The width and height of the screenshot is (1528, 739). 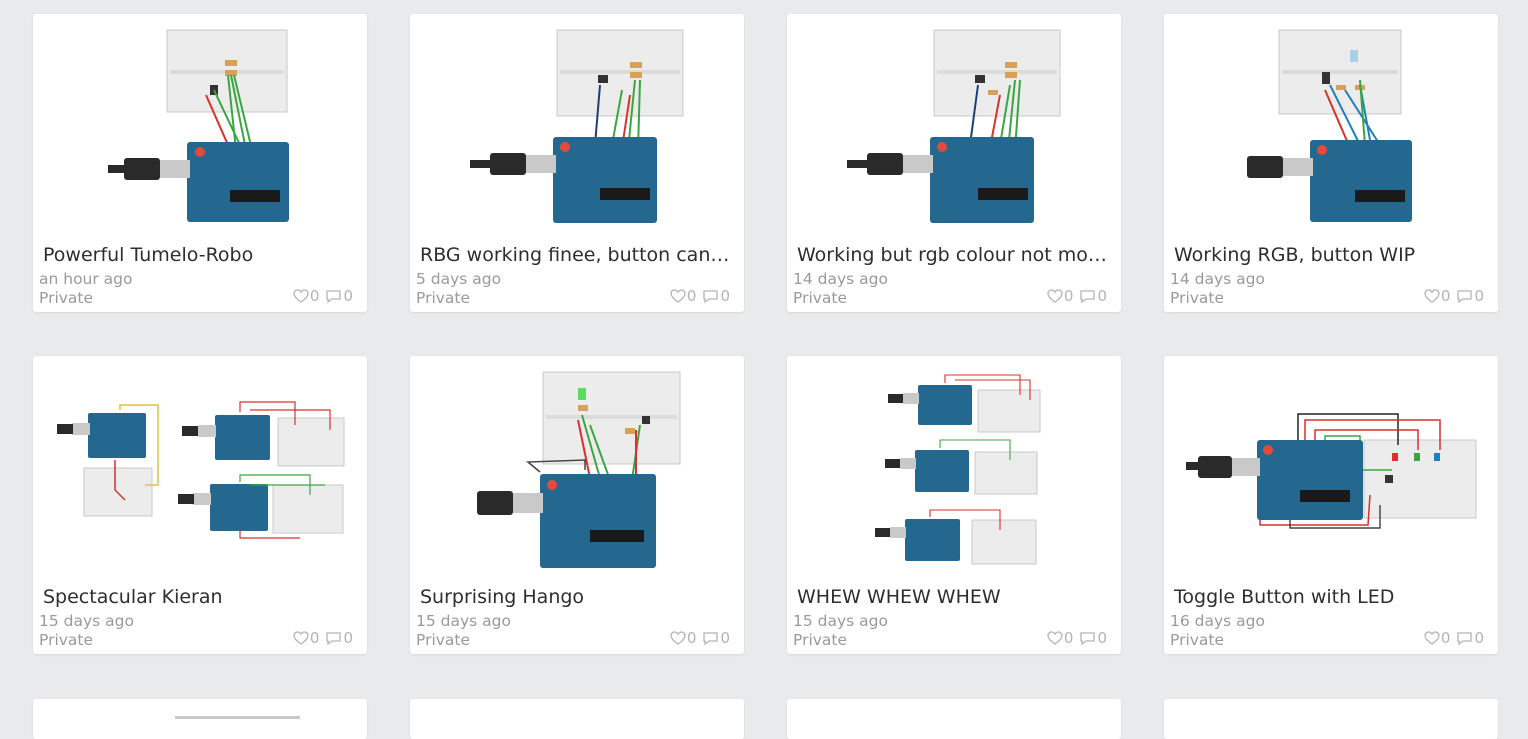 I want to click on design-title: Spectacular Kieran, so click(x=199, y=597).